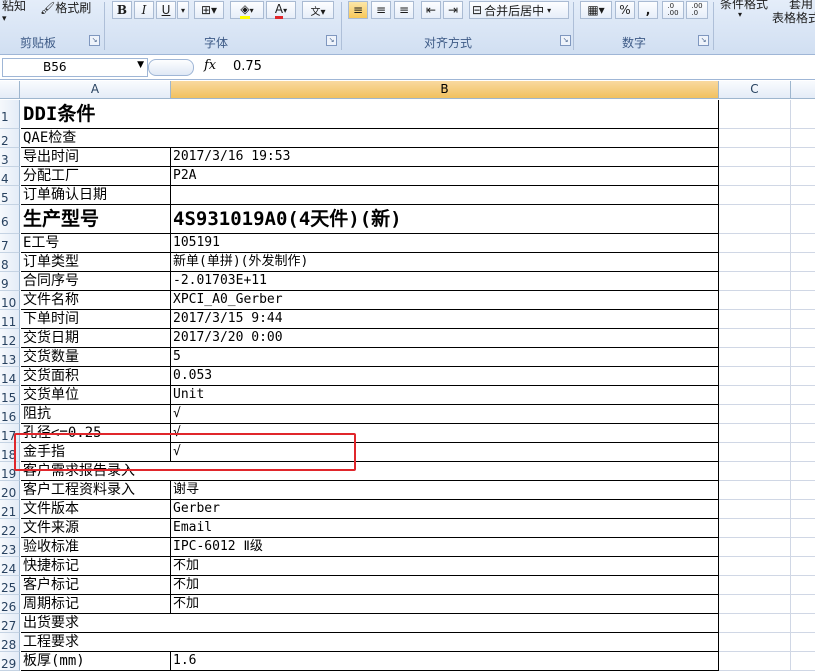  What do you see at coordinates (445, 490) in the screenshot?
I see `cell-b: 谢寻` at bounding box center [445, 490].